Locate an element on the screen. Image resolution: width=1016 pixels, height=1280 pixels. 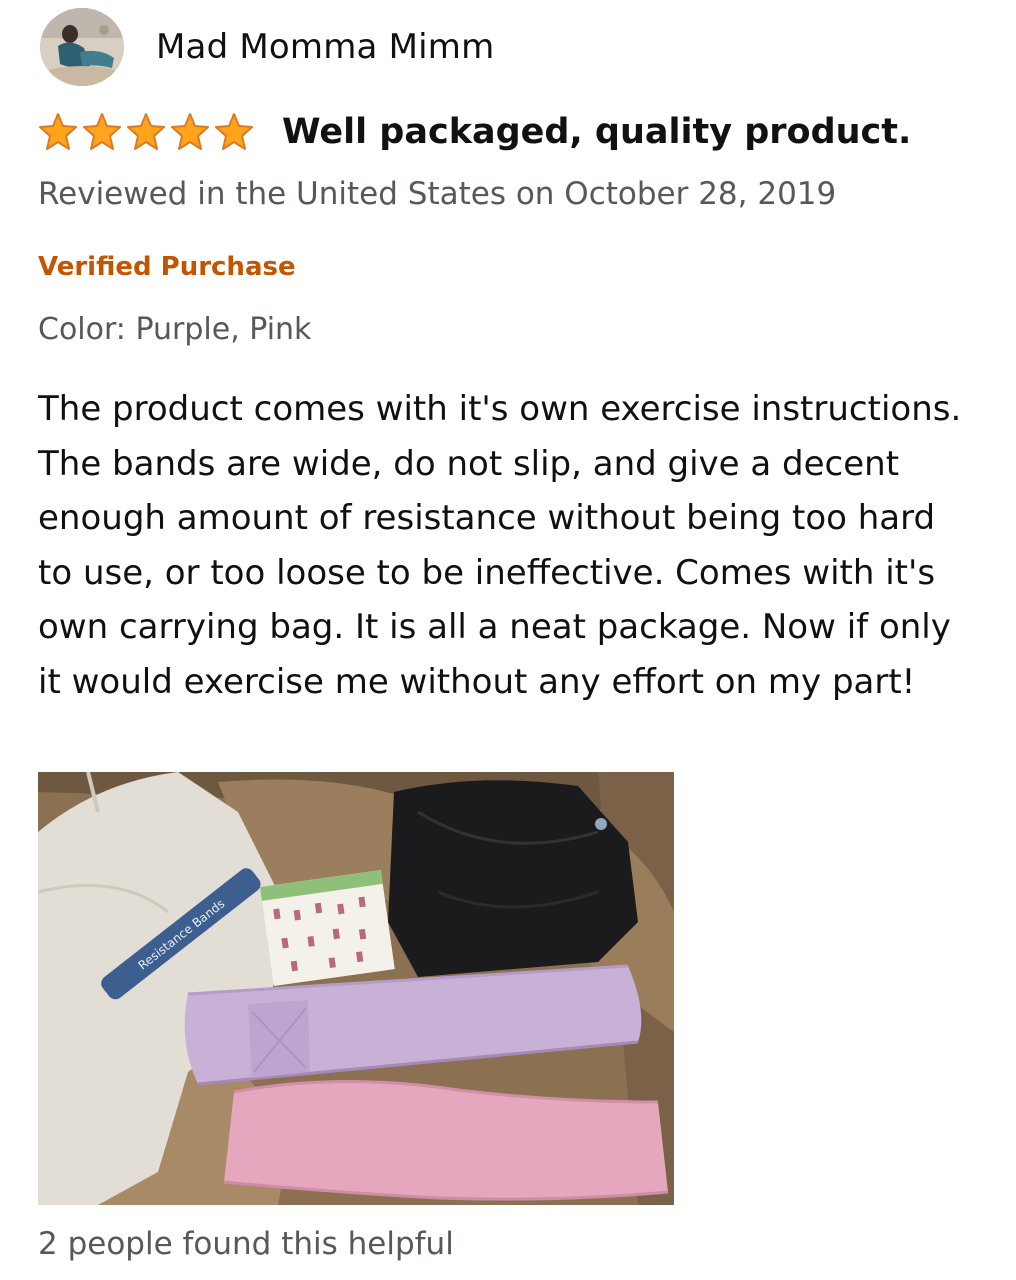
star-rating is located at coordinates (146, 132).